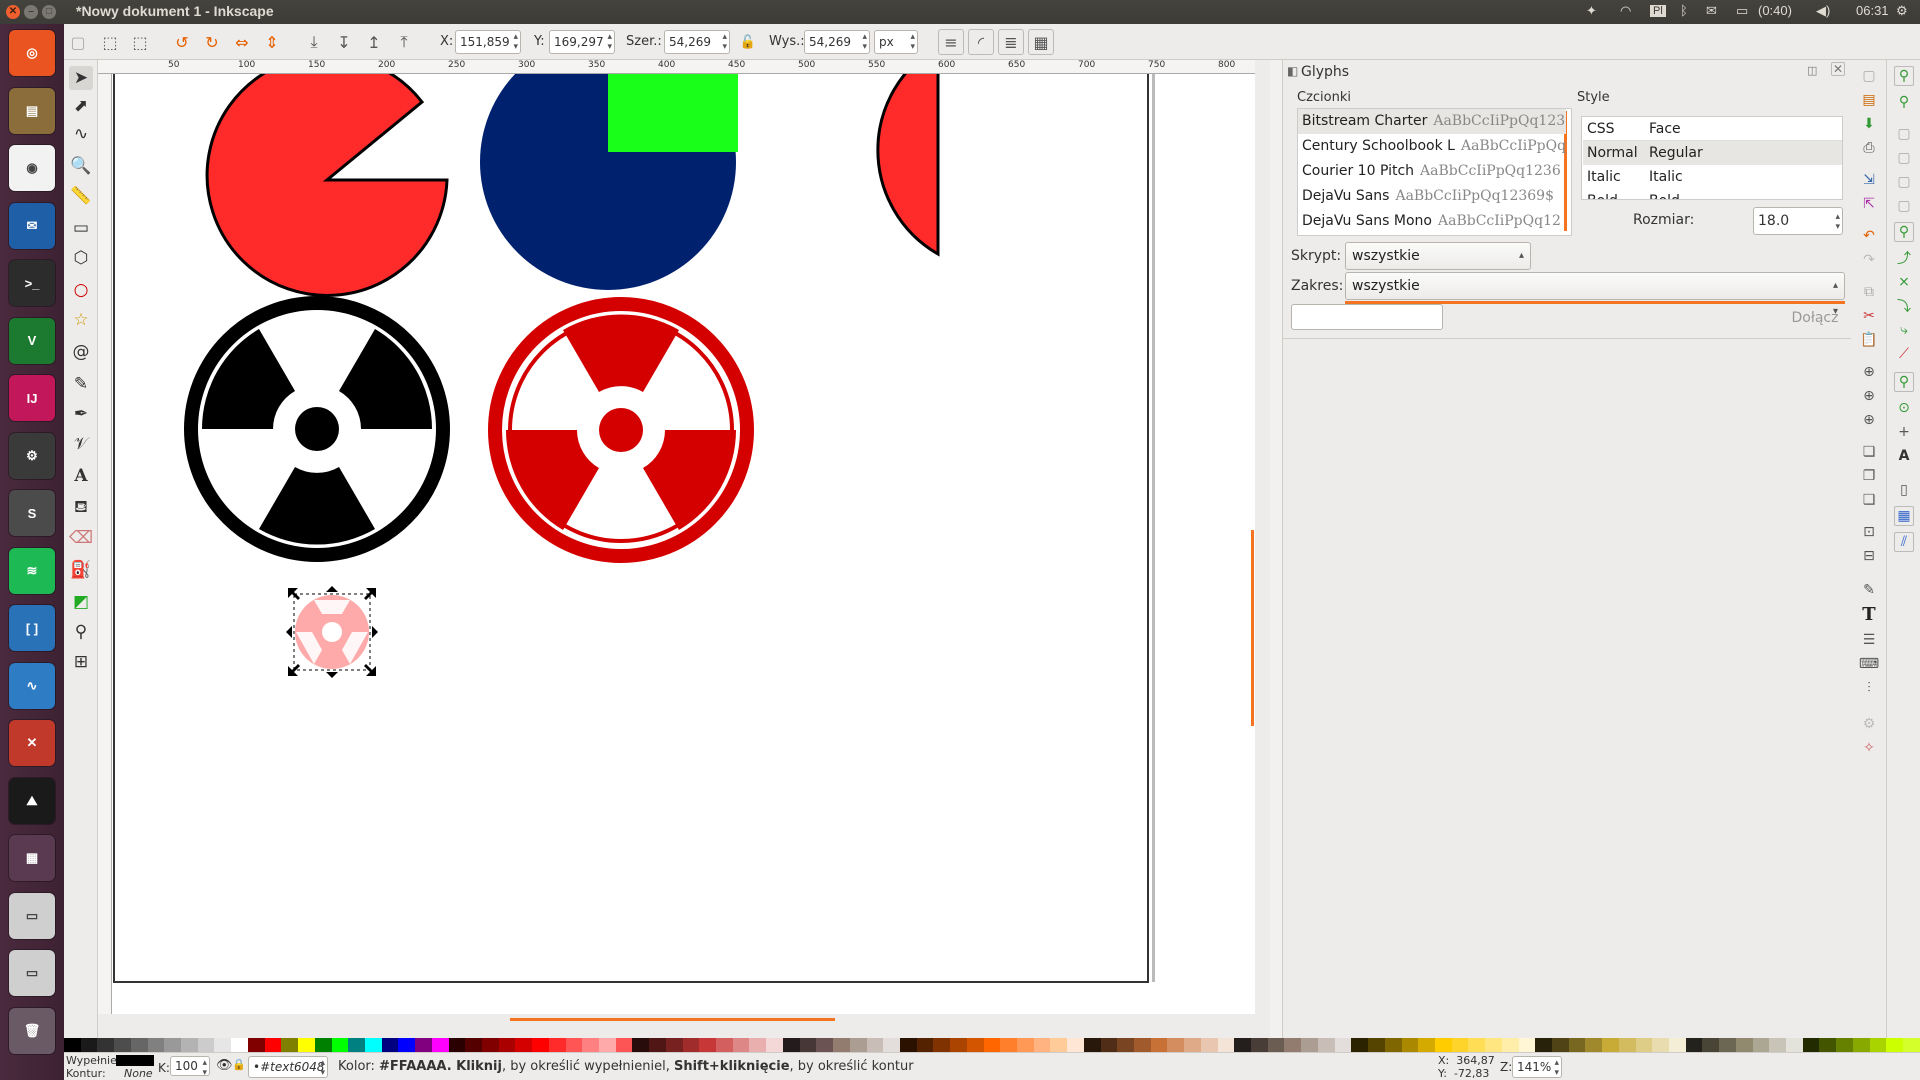  I want to click on opacity-input: 100 ▴ ▾, so click(190, 1067).